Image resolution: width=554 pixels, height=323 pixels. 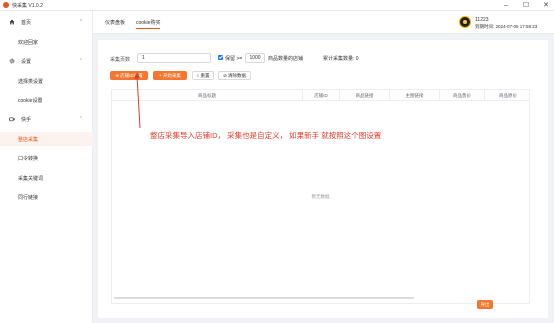 What do you see at coordinates (26, 119) in the screenshot?
I see `sidebar-item-label: 快手` at bounding box center [26, 119].